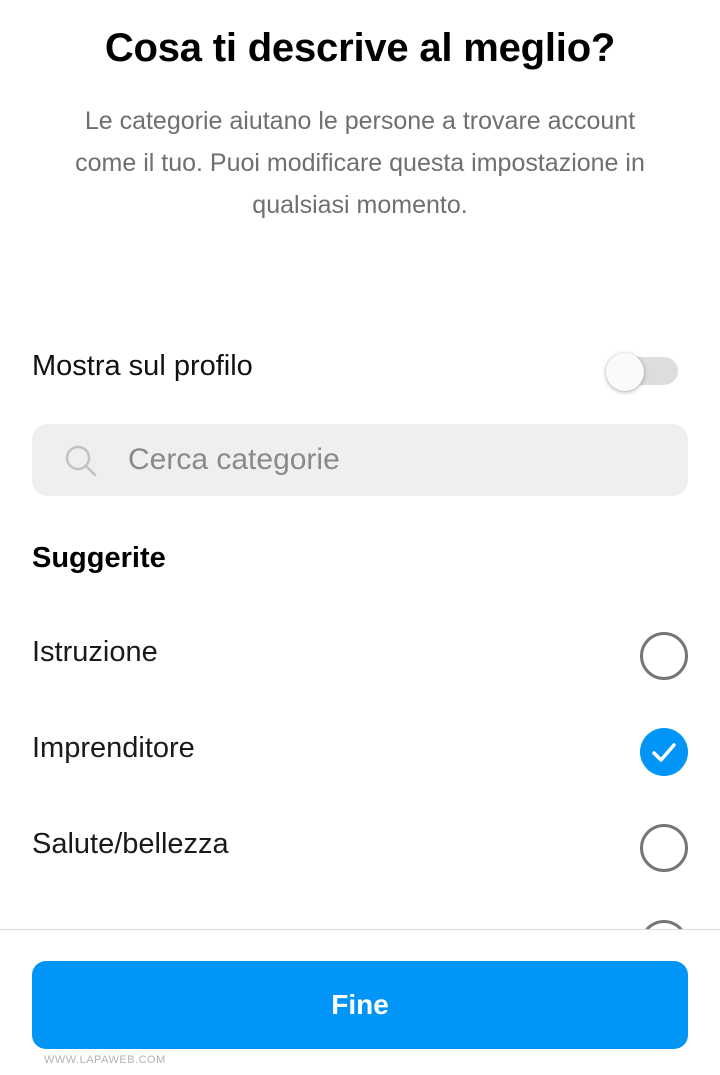 The image size is (720, 1075). I want to click on category-label: Imprenditore, so click(113, 748).